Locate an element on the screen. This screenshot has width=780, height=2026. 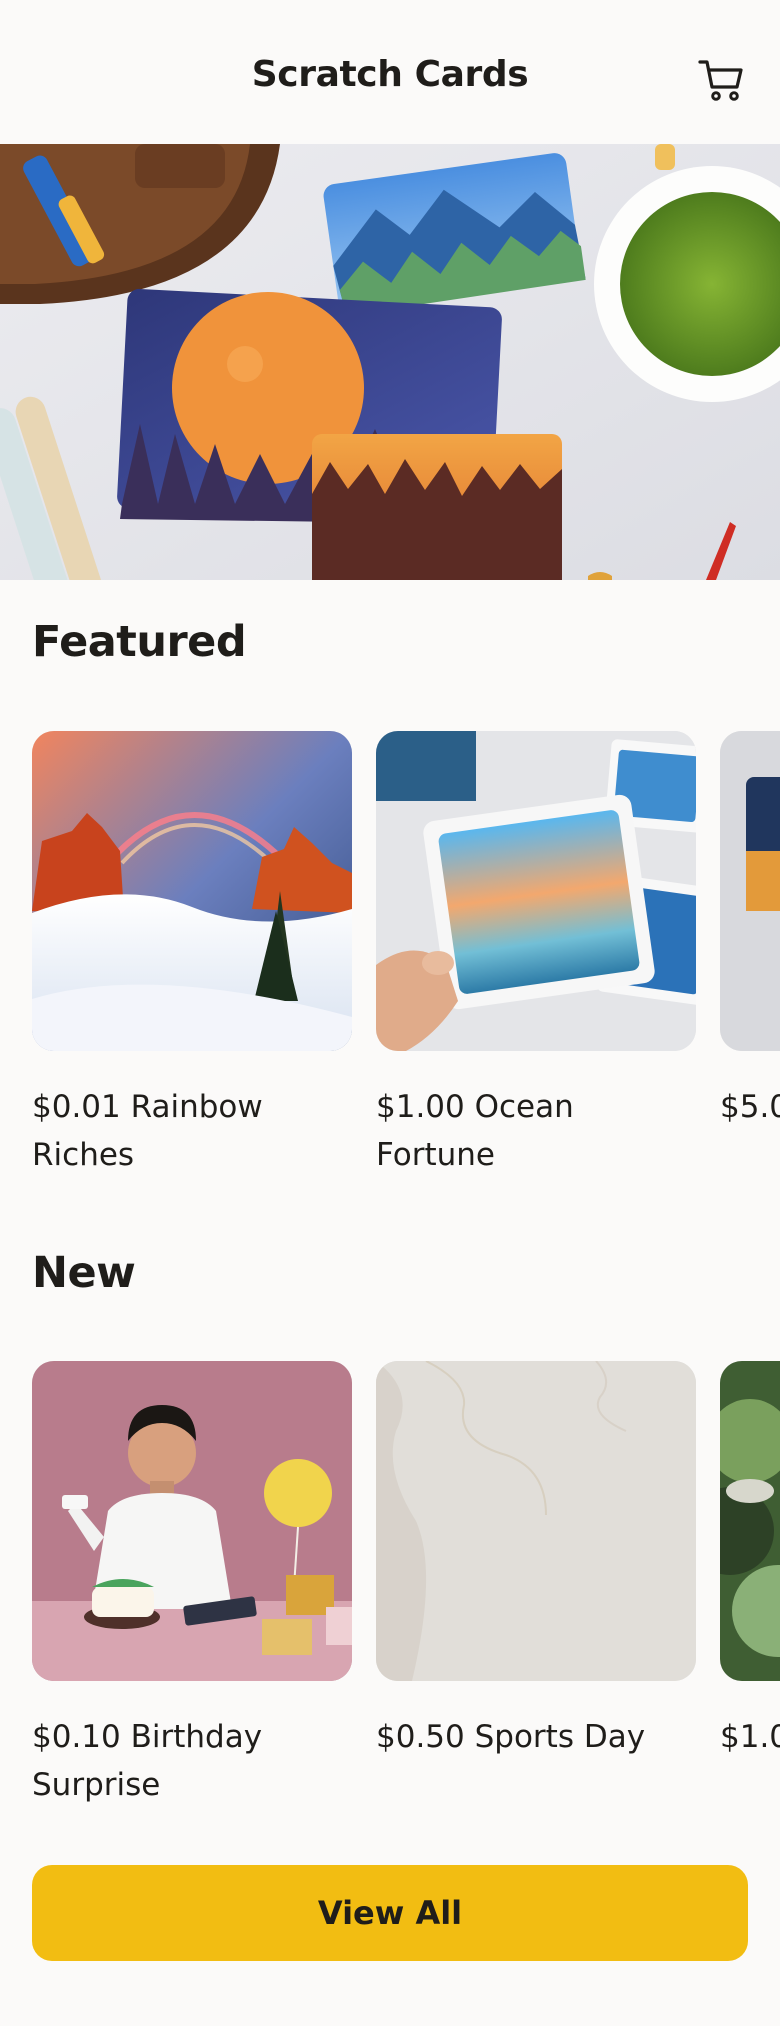
card-vacation: $1.00 Vacation is located at coordinates (750, 1591).